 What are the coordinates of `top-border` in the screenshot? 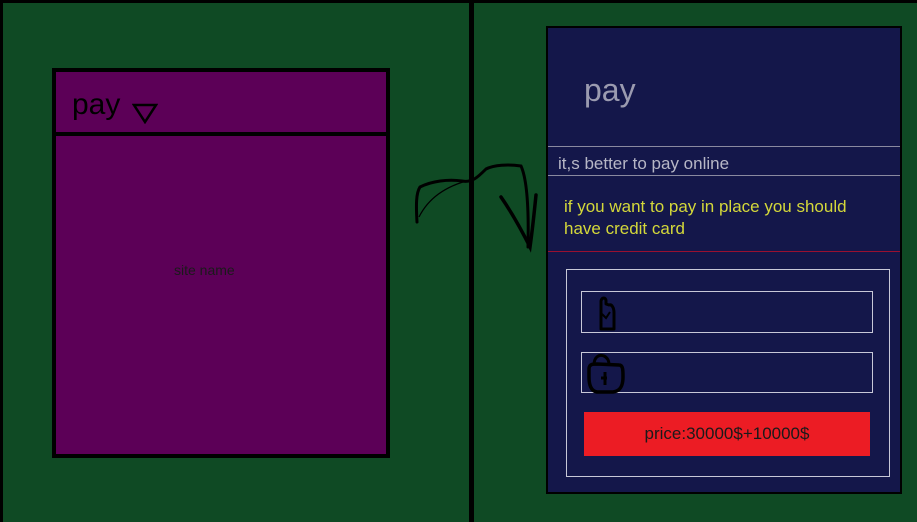 It's located at (458, 1).